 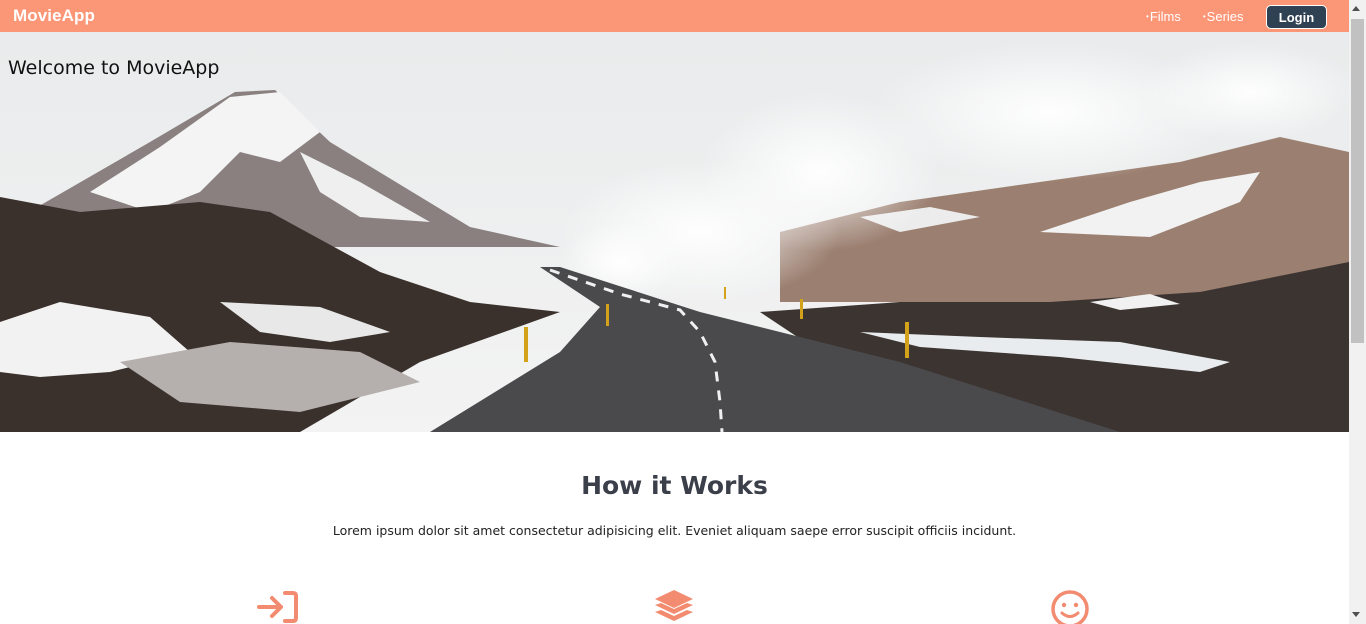 What do you see at coordinates (1296, 17) in the screenshot?
I see `login-button: Login` at bounding box center [1296, 17].